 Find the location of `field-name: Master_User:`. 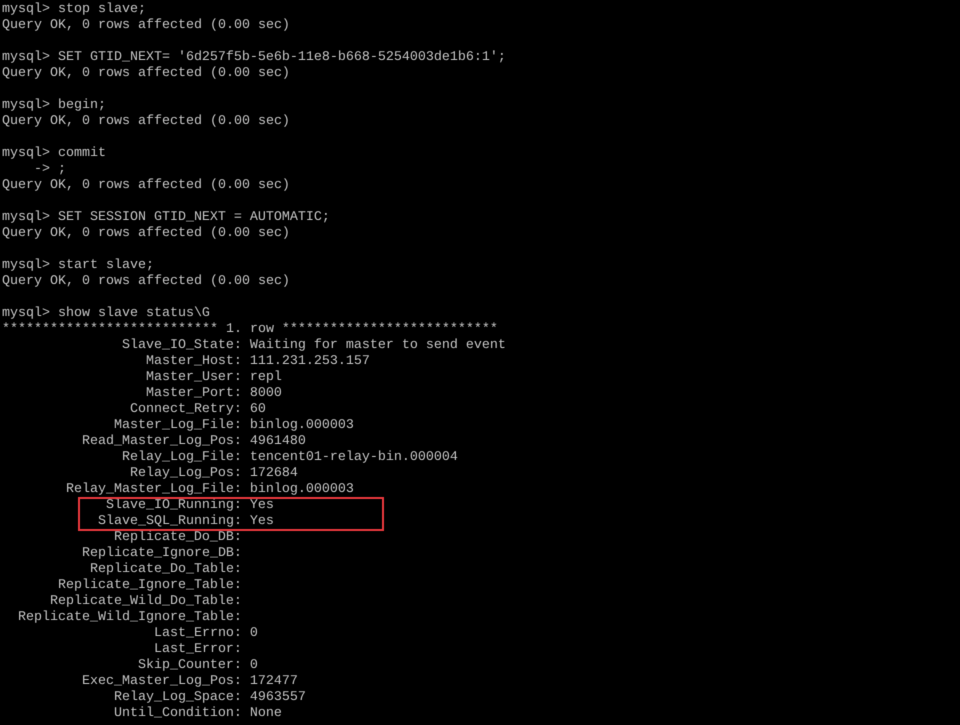

field-name: Master_User: is located at coordinates (193, 378).